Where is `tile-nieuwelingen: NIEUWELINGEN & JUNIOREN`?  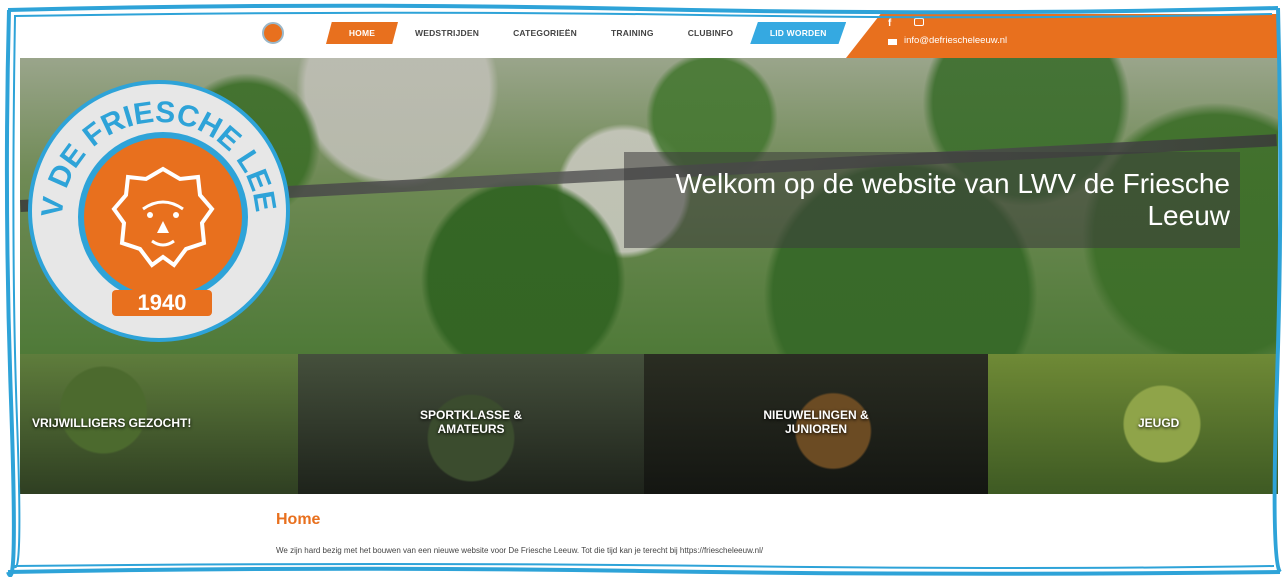 tile-nieuwelingen: NIEUWELINGEN & JUNIOREN is located at coordinates (816, 424).